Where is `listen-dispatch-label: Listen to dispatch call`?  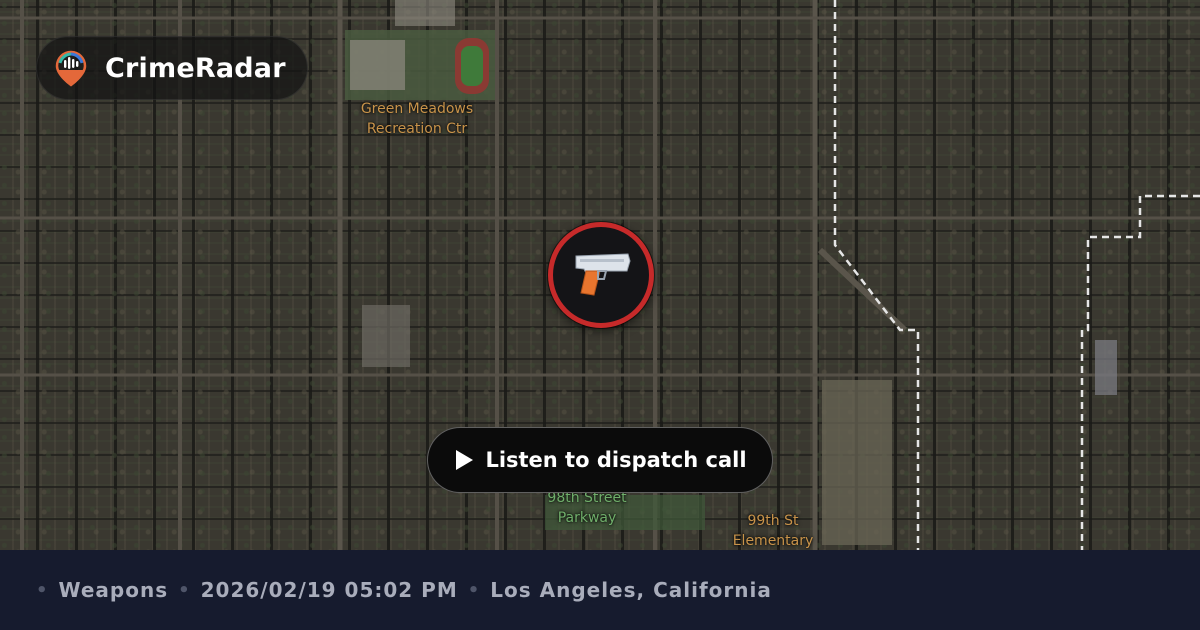 listen-dispatch-label: Listen to dispatch call is located at coordinates (616, 460).